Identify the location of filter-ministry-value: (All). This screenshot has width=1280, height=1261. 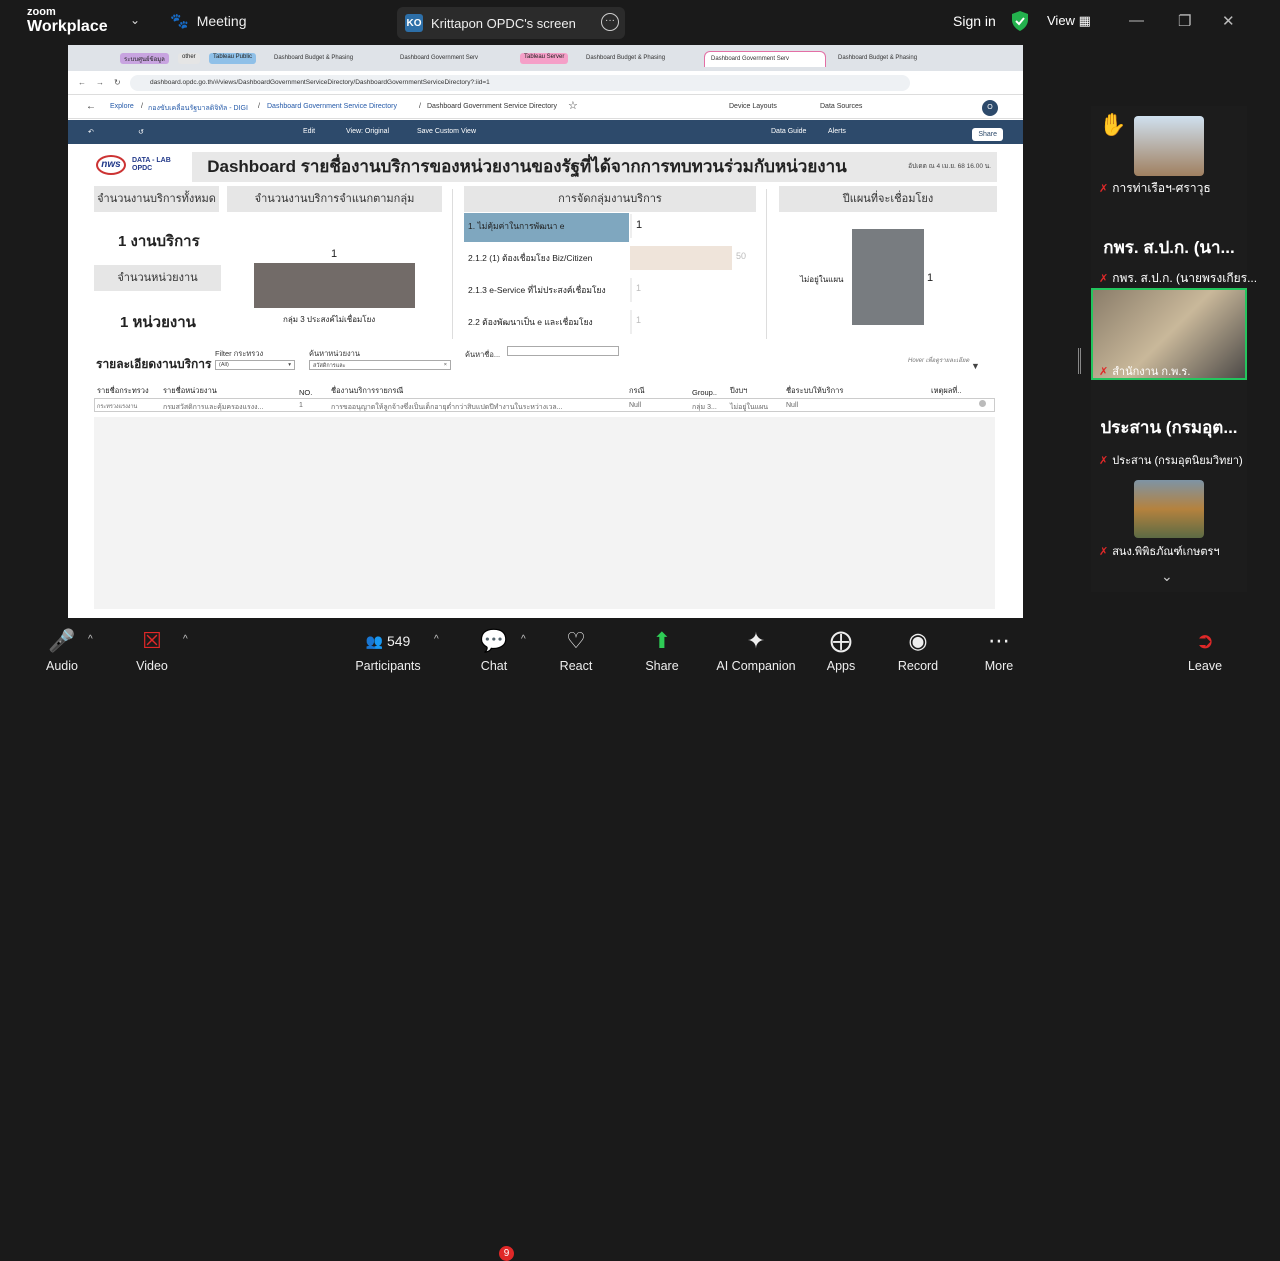
(224, 365).